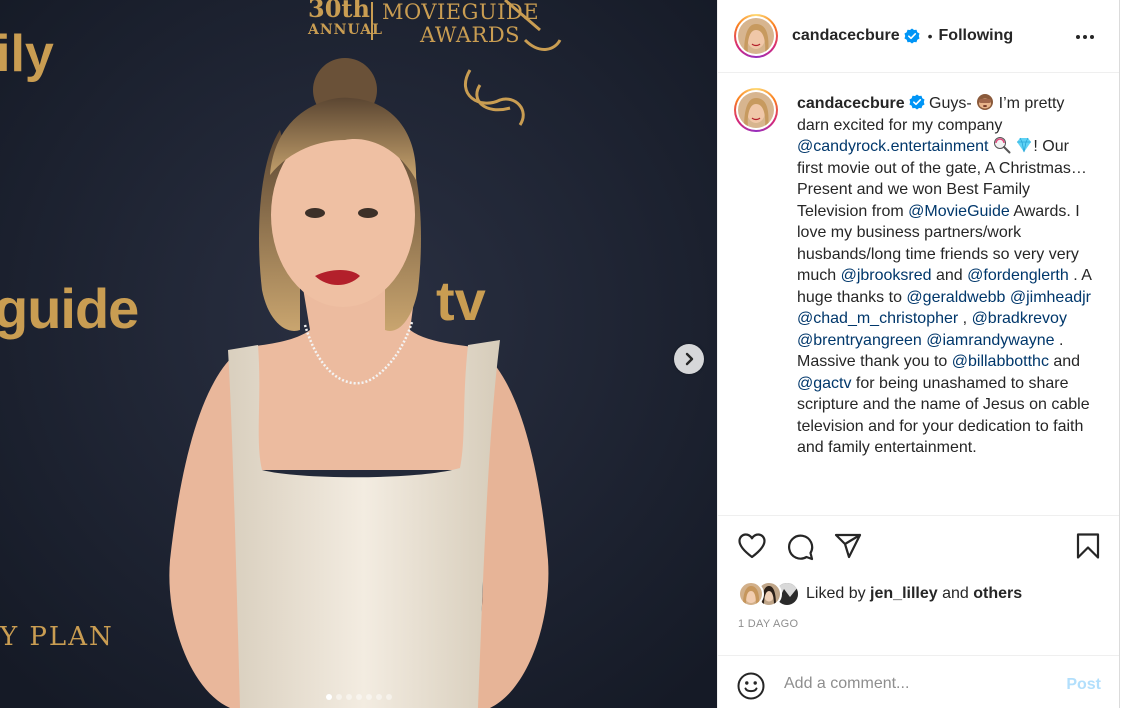  I want to click on header-author-block: candacecbure • Following, so click(902, 36).